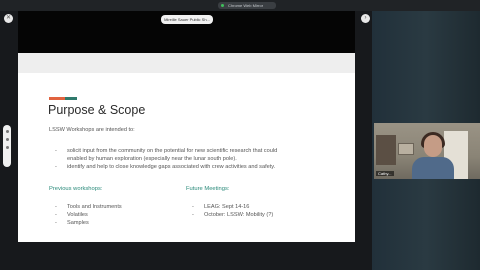 This screenshot has height=270, width=480. What do you see at coordinates (92, 130) in the screenshot?
I see `slide-intro: LSSW Workshops are intended to:` at bounding box center [92, 130].